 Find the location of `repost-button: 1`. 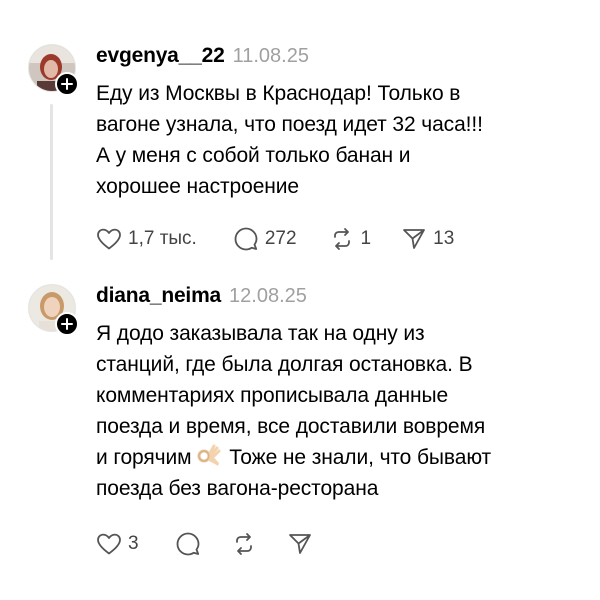

repost-button: 1 is located at coordinates (350, 239).